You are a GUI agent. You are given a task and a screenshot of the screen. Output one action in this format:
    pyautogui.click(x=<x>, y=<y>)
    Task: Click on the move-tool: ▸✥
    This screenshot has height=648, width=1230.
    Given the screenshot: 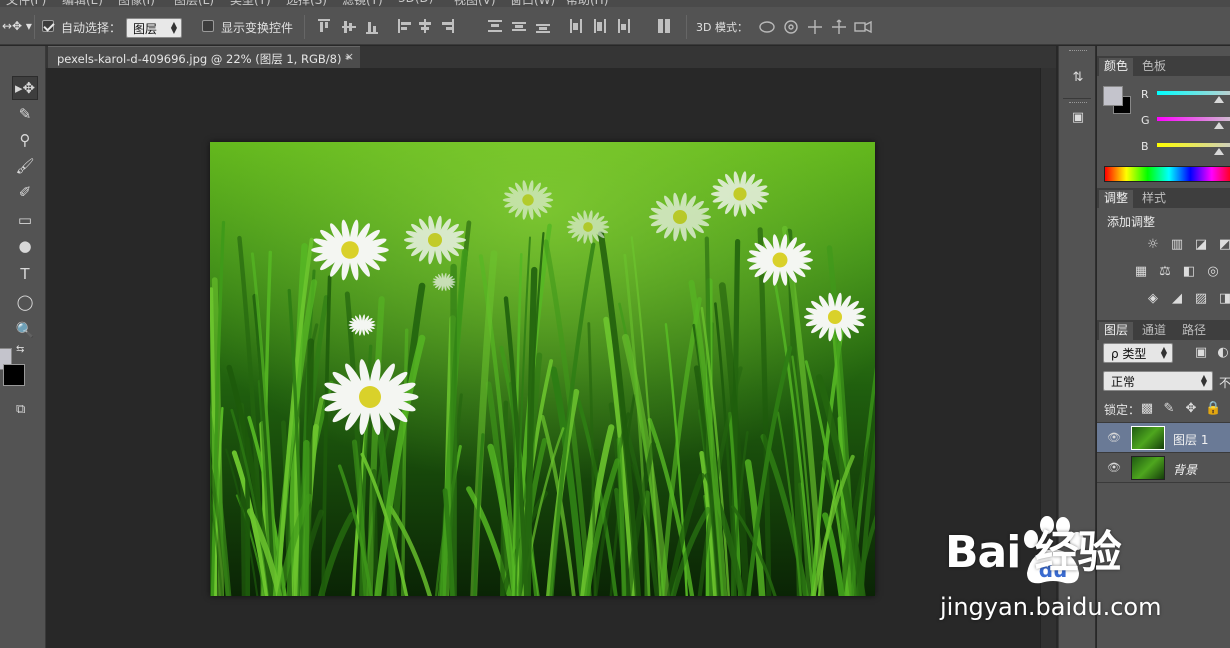 What is the action you would take?
    pyautogui.click(x=25, y=88)
    